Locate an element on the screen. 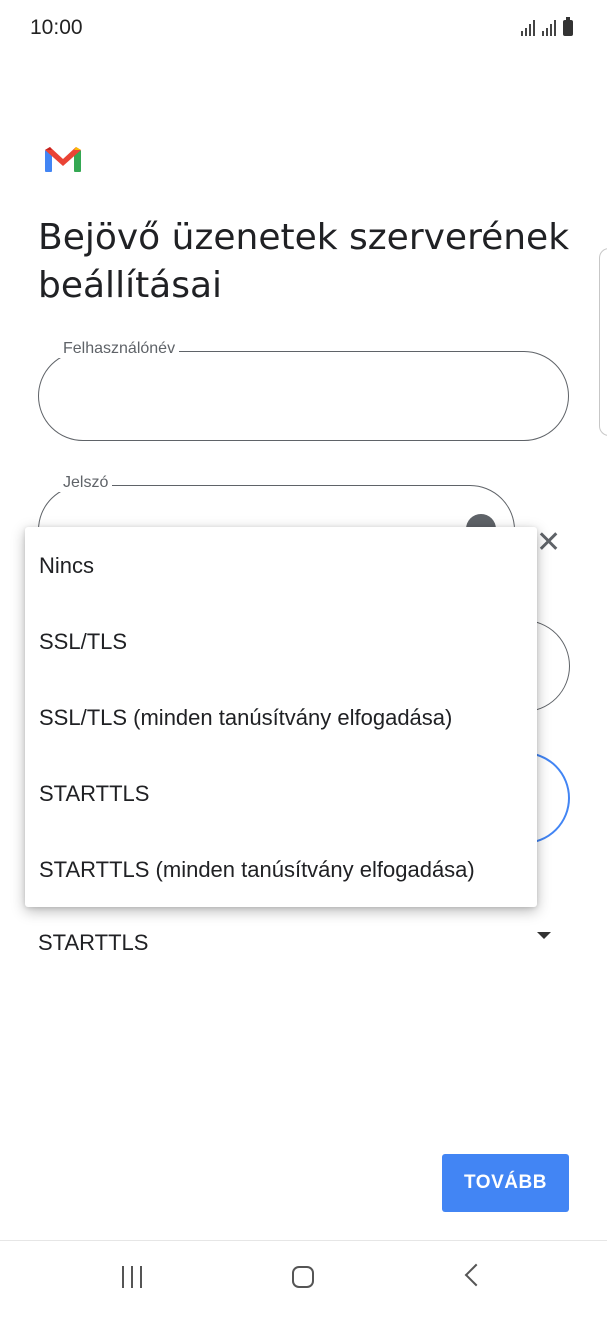 The height and width of the screenshot is (1317, 607). next-button: TOVÁBB is located at coordinates (505, 1183).